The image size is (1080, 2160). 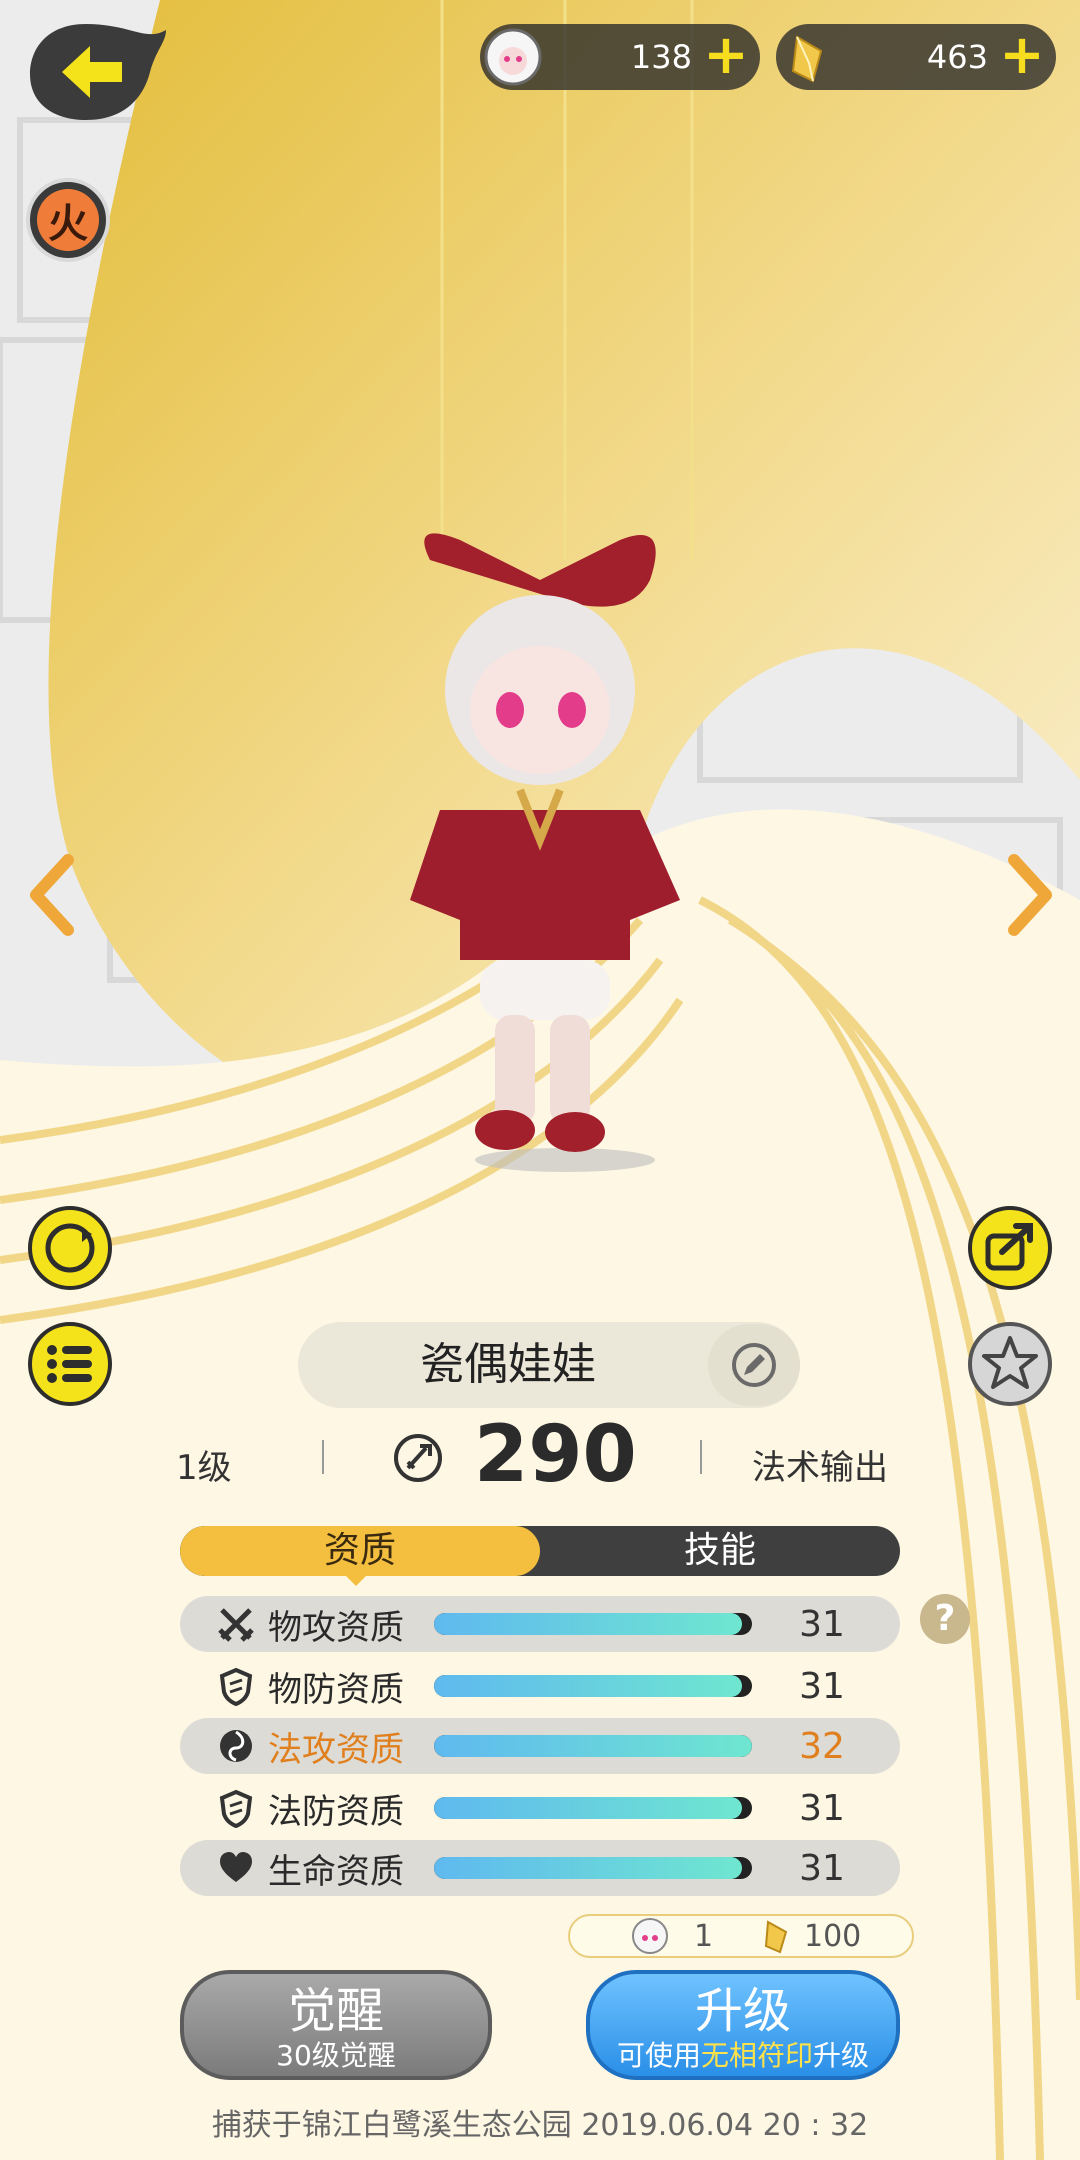 What do you see at coordinates (833, 1936) in the screenshot?
I see `crystal-cost: 100` at bounding box center [833, 1936].